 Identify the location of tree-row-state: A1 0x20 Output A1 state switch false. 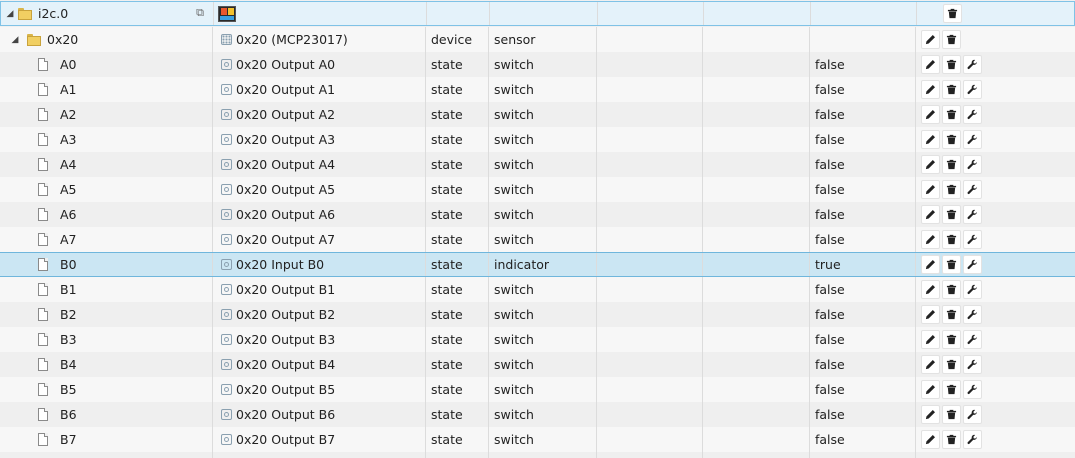
(537, 89).